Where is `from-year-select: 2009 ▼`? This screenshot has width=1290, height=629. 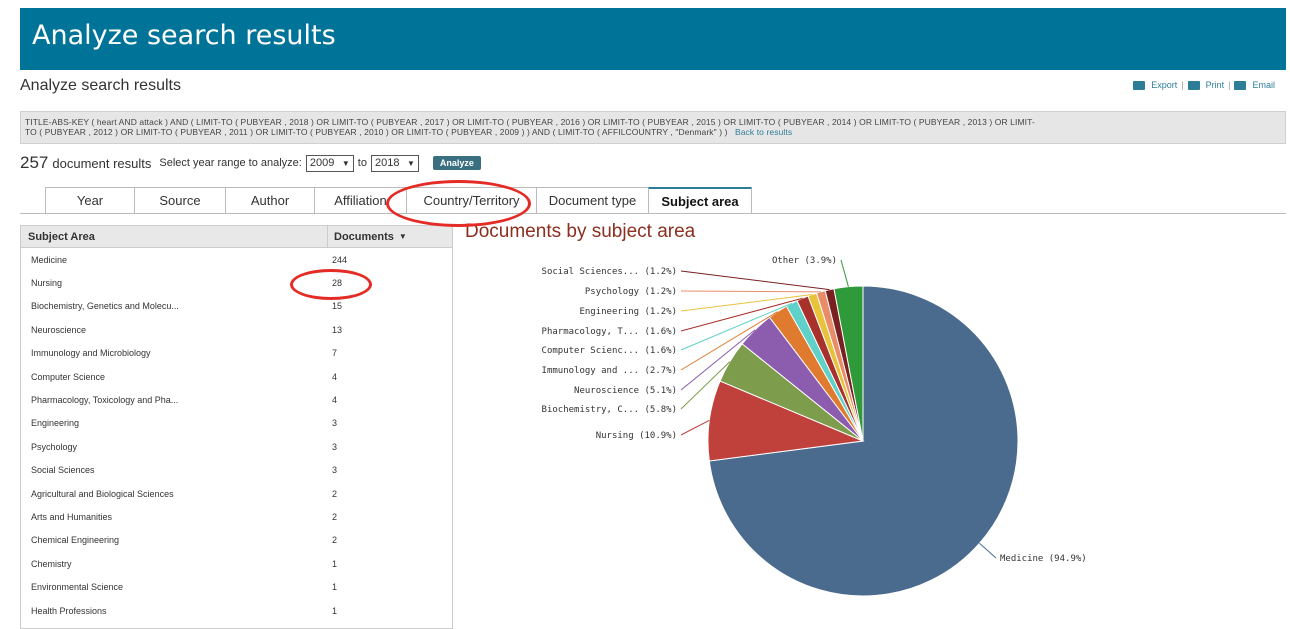
from-year-select: 2009 ▼ is located at coordinates (329, 163).